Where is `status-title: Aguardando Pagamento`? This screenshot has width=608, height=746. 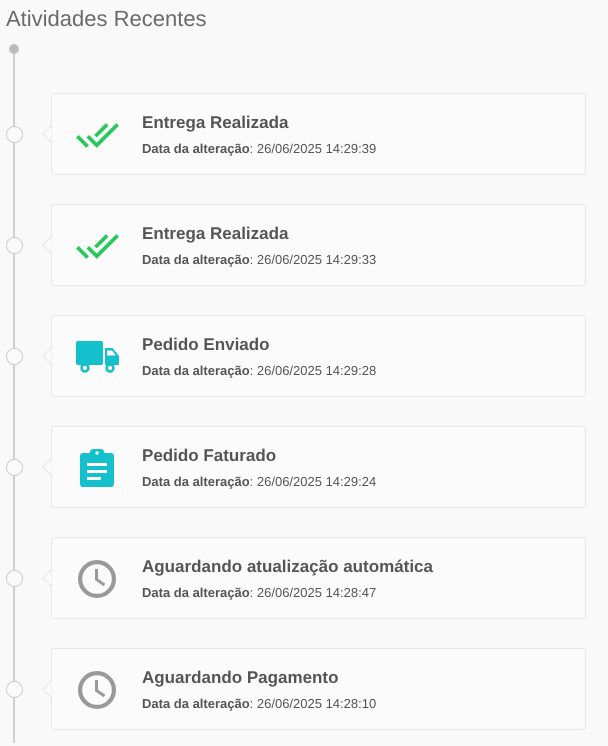 status-title: Aguardando Pagamento is located at coordinates (241, 678).